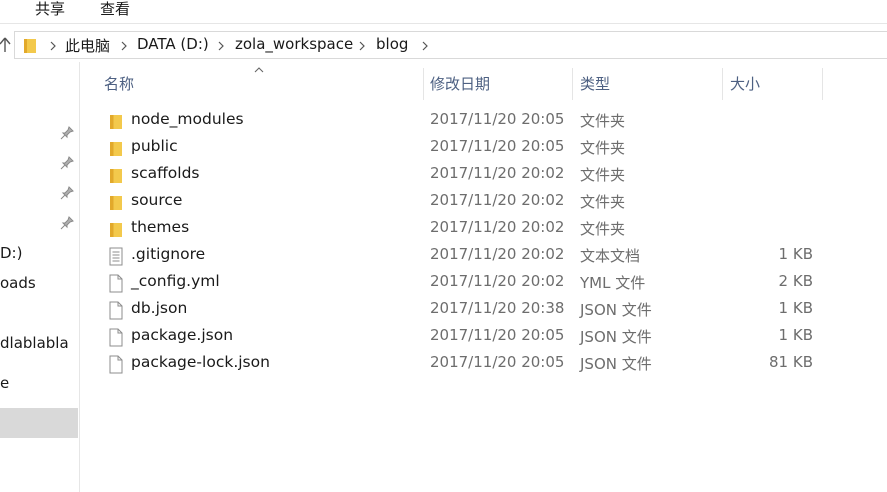  Describe the element at coordinates (745, 83) in the screenshot. I see `column-header-size: 大小` at that location.